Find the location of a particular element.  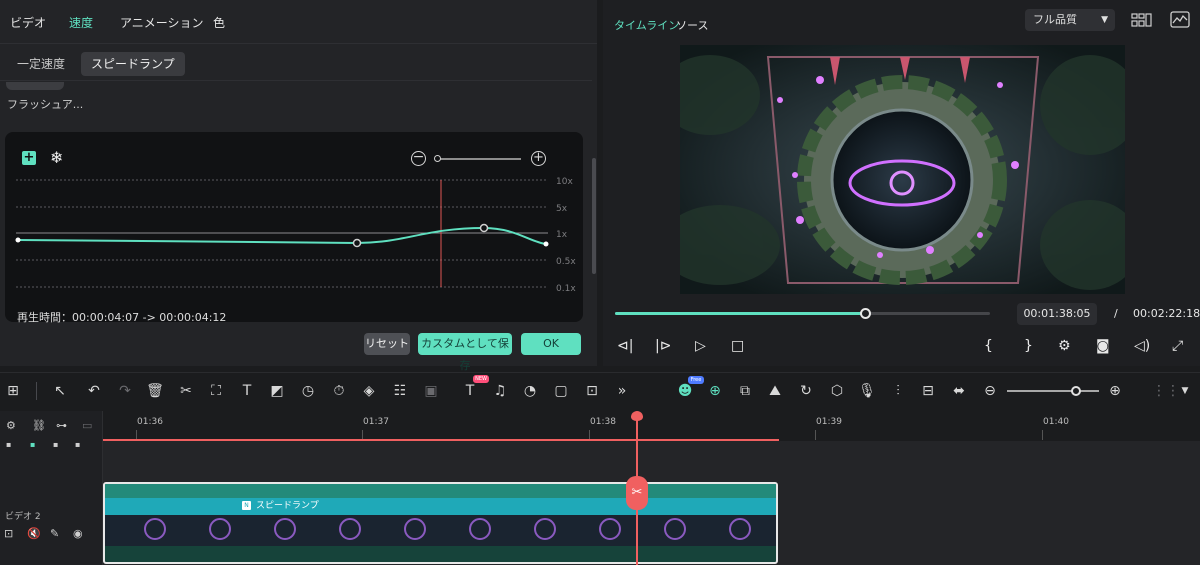

tab-video: ビデオ is located at coordinates (28, 22).